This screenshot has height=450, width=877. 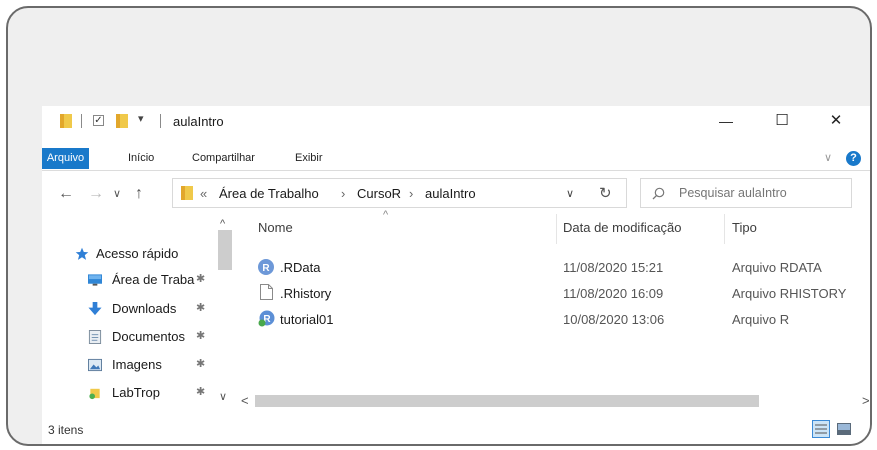 What do you see at coordinates (198, 121) in the screenshot?
I see `window-title: aulaIntro` at bounding box center [198, 121].